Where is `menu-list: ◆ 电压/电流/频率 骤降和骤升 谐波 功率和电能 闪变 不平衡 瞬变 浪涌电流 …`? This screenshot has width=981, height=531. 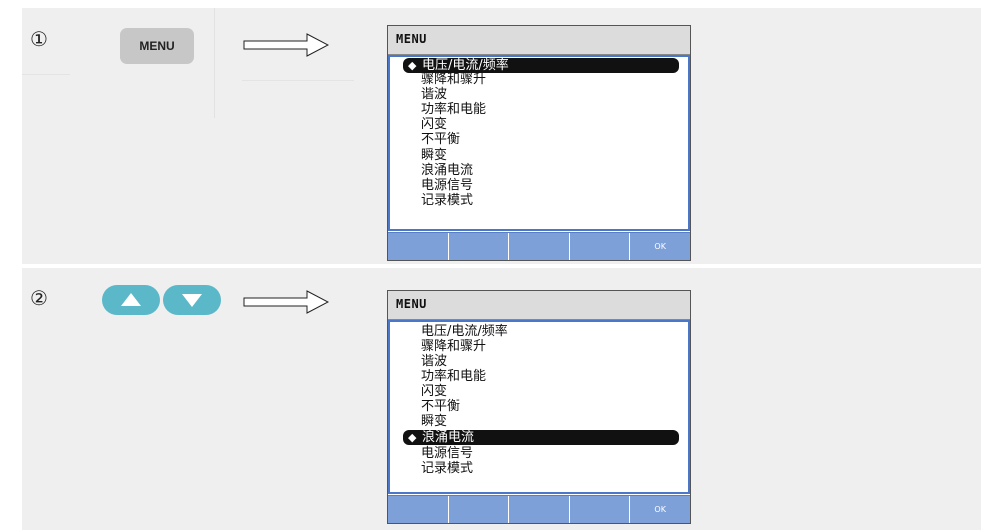 menu-list: ◆ 电压/电流/频率 骤降和骤升 谐波 功率和电能 闪变 不平衡 瞬变 浪涌电流 … is located at coordinates (539, 143).